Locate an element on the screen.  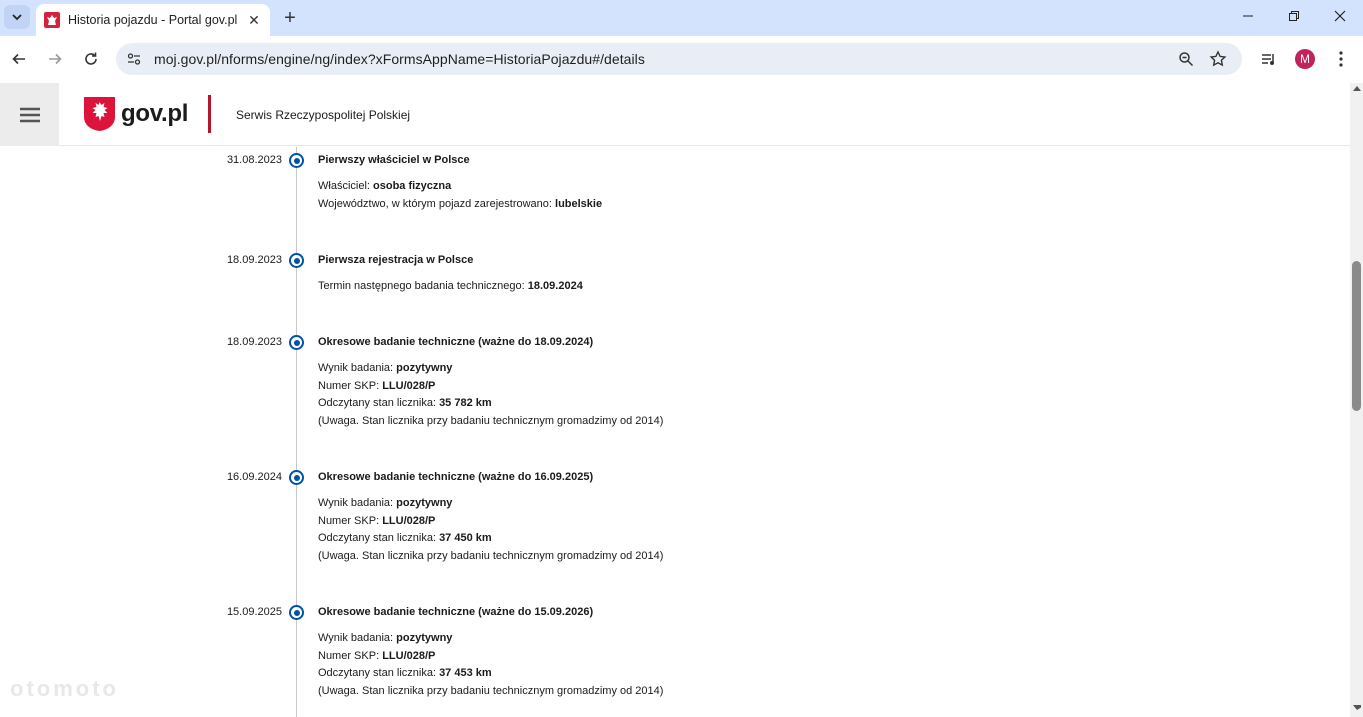
event-date: 31.08.2023 is located at coordinates (254, 160).